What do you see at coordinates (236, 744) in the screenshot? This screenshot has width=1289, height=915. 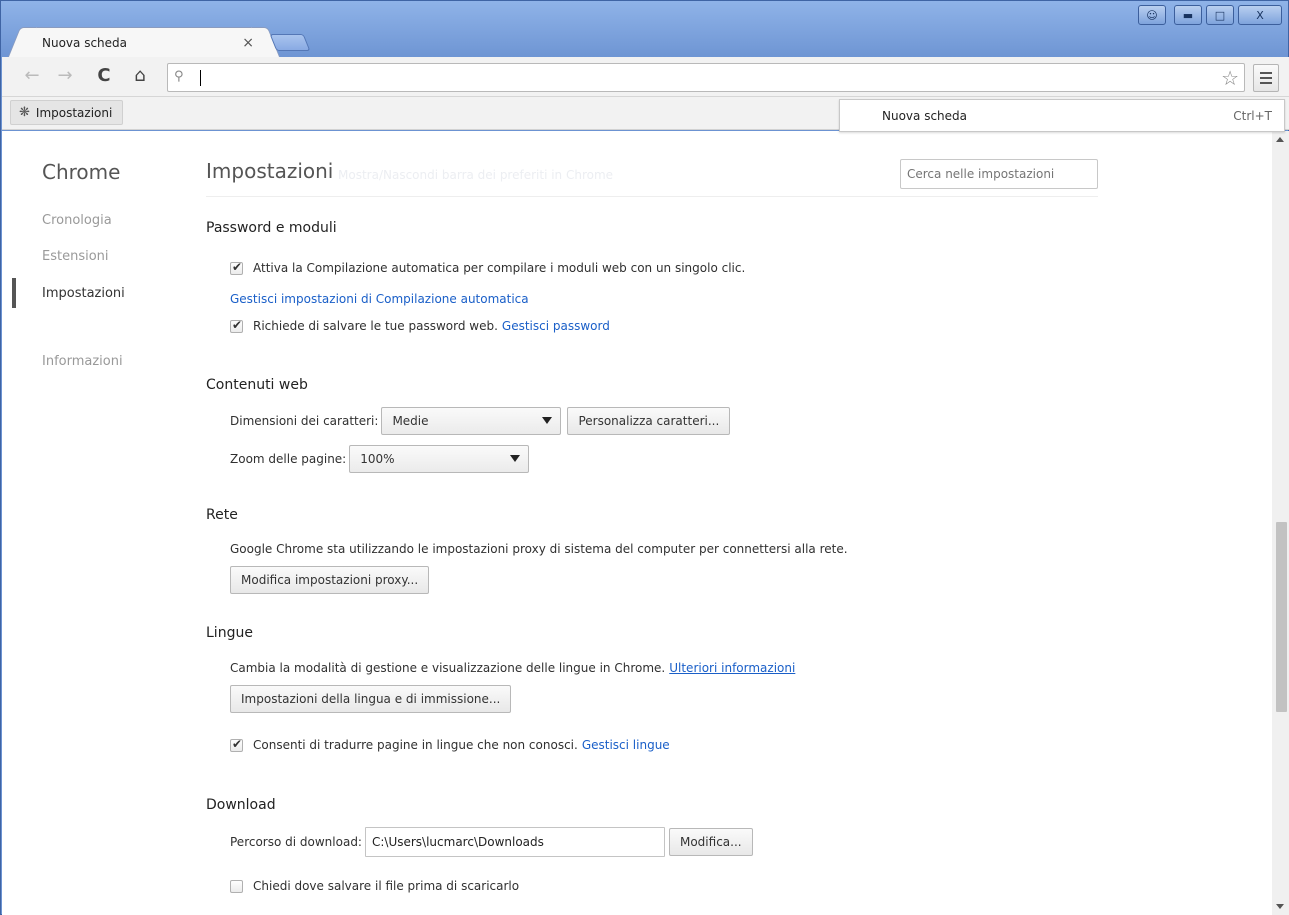 I see `translate-checkbox` at bounding box center [236, 744].